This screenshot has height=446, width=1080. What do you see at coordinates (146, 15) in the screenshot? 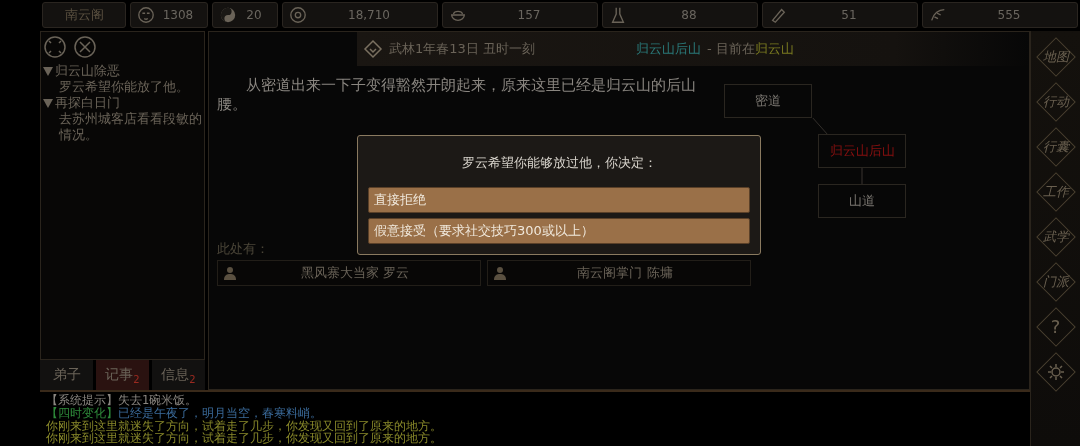
I see `mask-icon` at bounding box center [146, 15].